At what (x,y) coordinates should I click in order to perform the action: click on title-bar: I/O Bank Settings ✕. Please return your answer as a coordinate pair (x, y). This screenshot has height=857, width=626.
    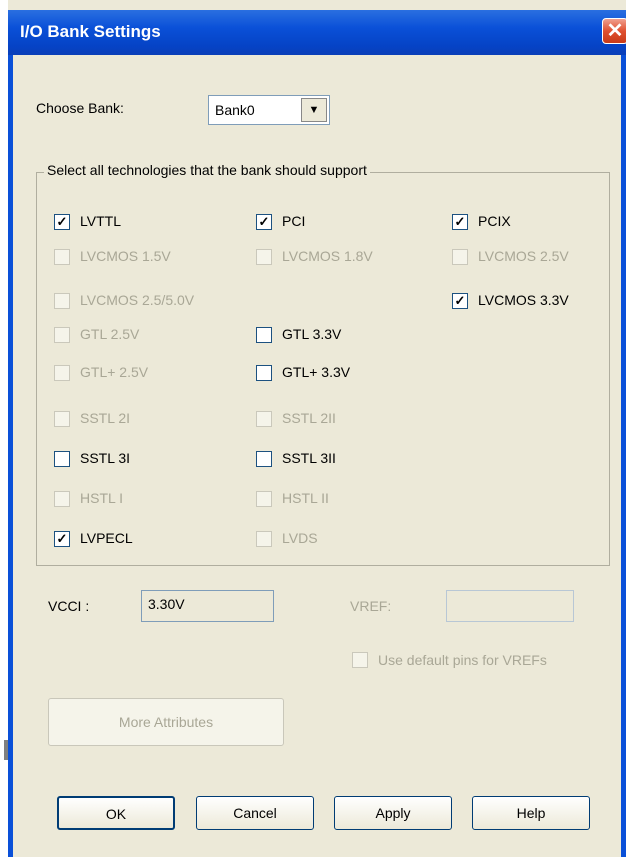
    Looking at the image, I should click on (317, 32).